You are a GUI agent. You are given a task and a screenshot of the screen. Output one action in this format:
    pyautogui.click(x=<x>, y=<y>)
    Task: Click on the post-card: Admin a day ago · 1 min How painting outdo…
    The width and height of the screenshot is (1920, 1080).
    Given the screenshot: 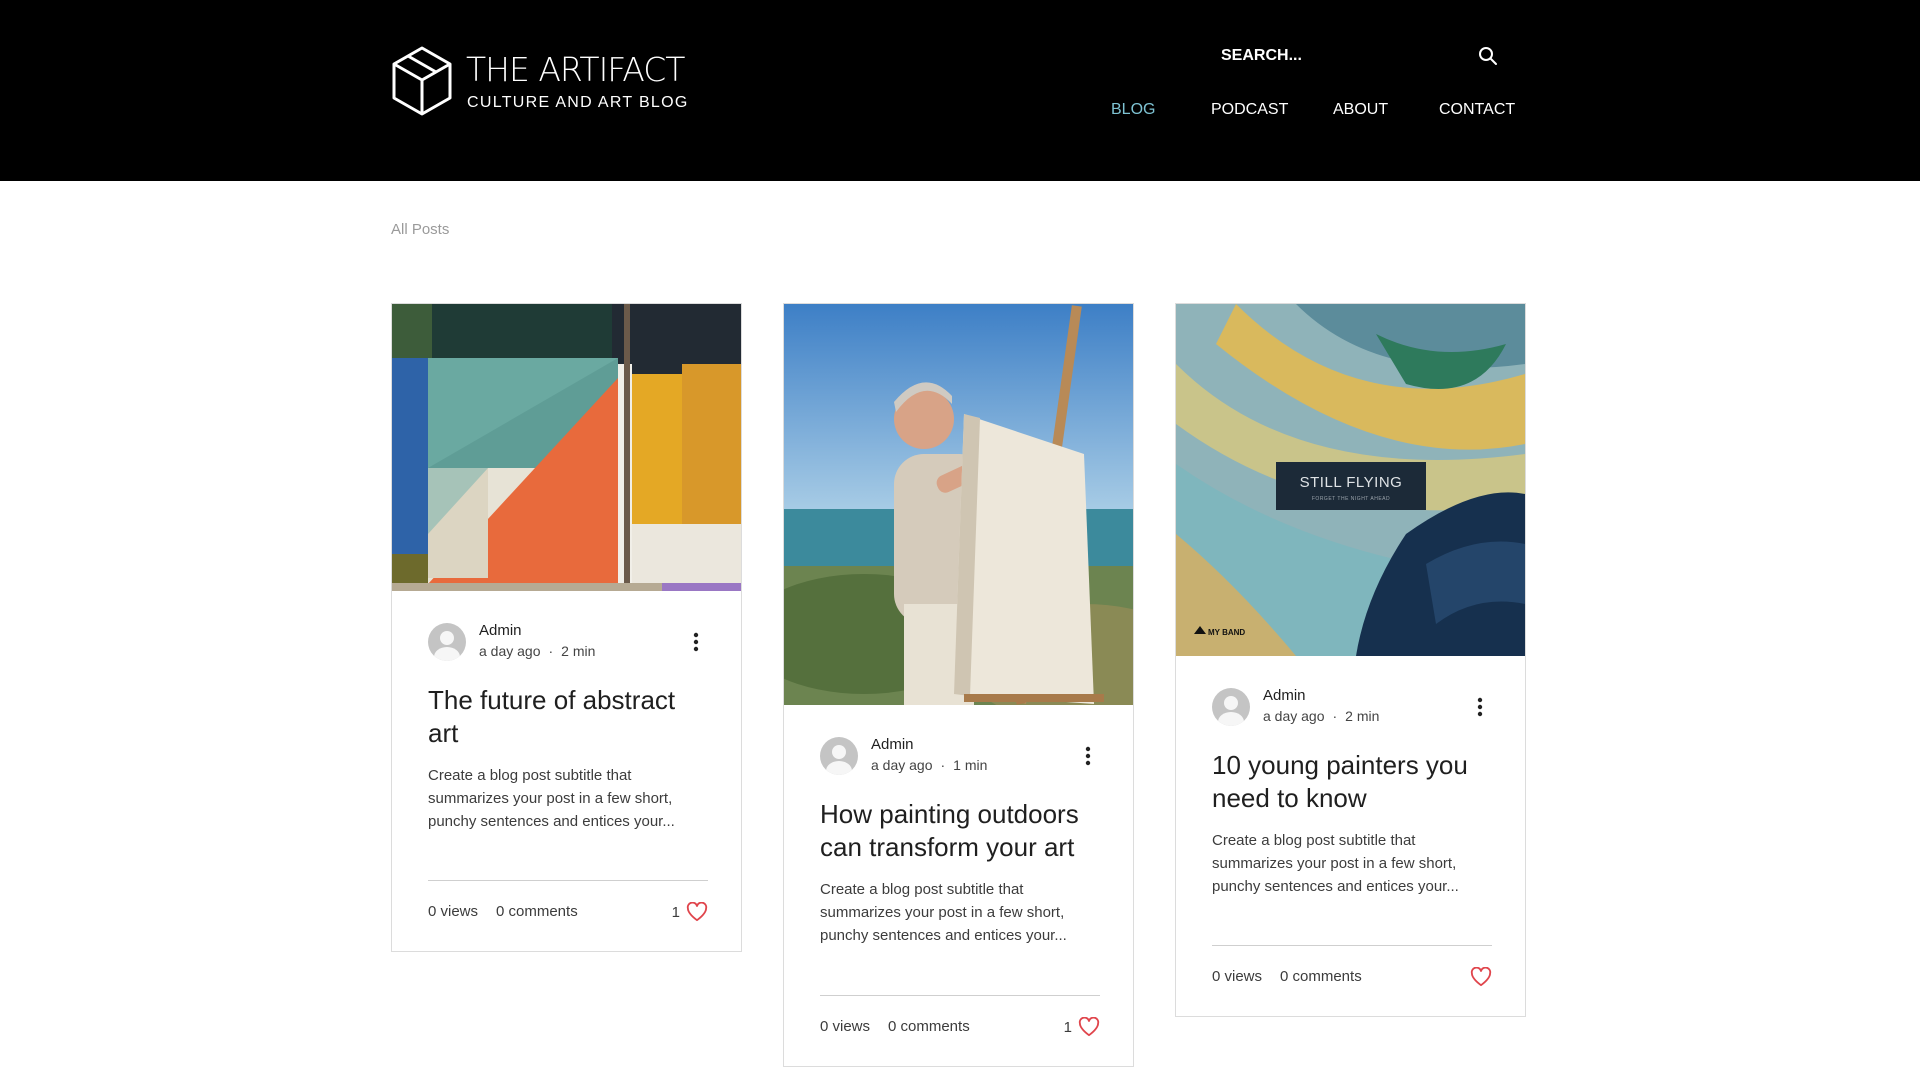 What is the action you would take?
    pyautogui.click(x=958, y=685)
    